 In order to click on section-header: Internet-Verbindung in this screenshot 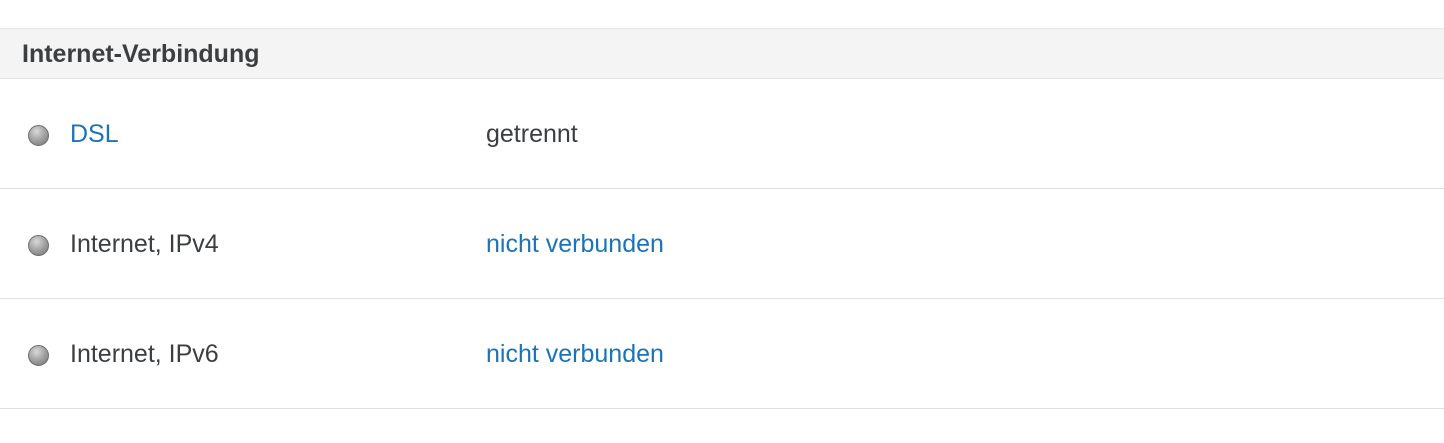, I will do `click(722, 53)`.